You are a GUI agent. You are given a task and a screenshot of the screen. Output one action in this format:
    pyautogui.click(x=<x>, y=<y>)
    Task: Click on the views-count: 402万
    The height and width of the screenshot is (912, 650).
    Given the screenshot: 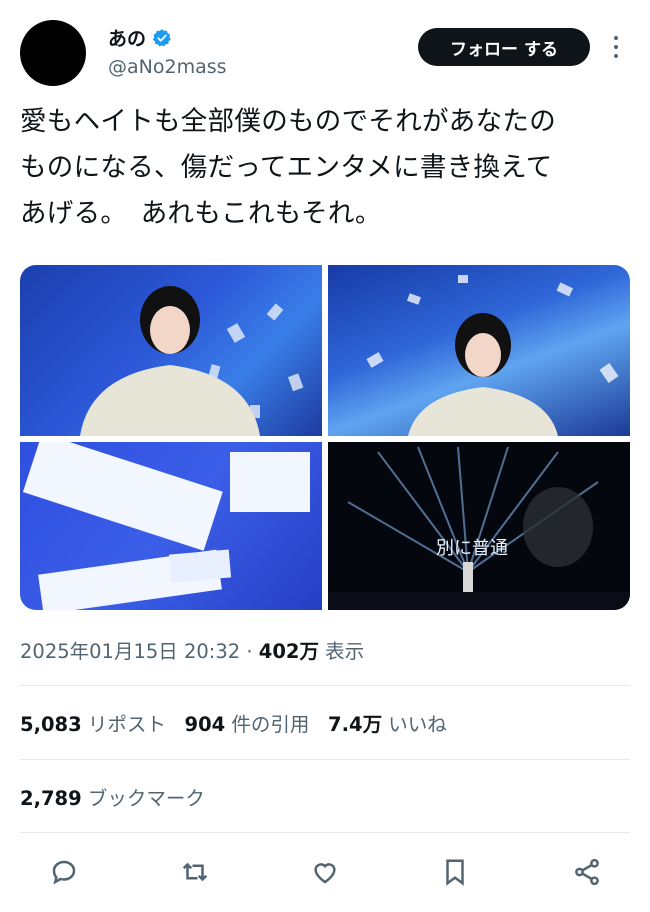 What is the action you would take?
    pyautogui.click(x=288, y=651)
    